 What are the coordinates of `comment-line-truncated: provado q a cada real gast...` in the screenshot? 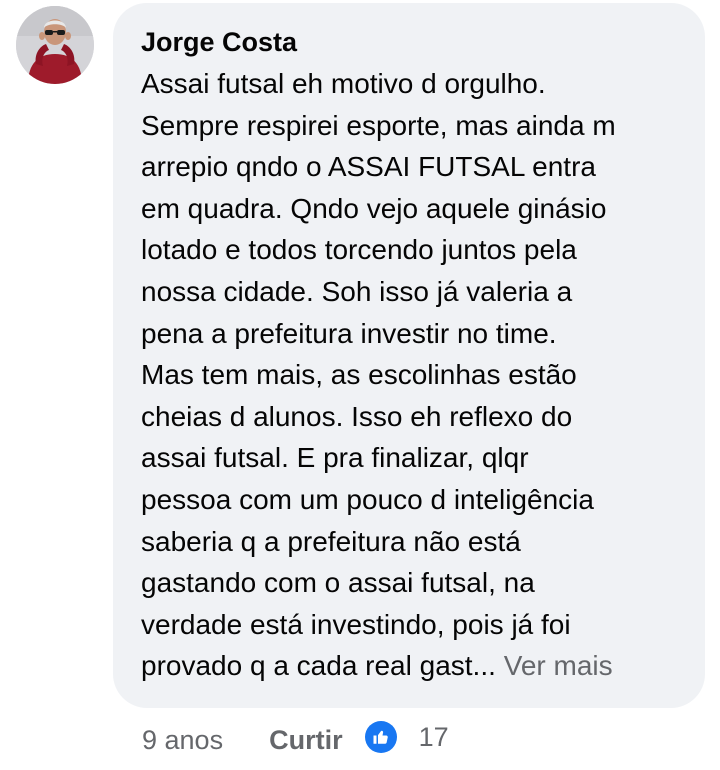 It's located at (318, 666).